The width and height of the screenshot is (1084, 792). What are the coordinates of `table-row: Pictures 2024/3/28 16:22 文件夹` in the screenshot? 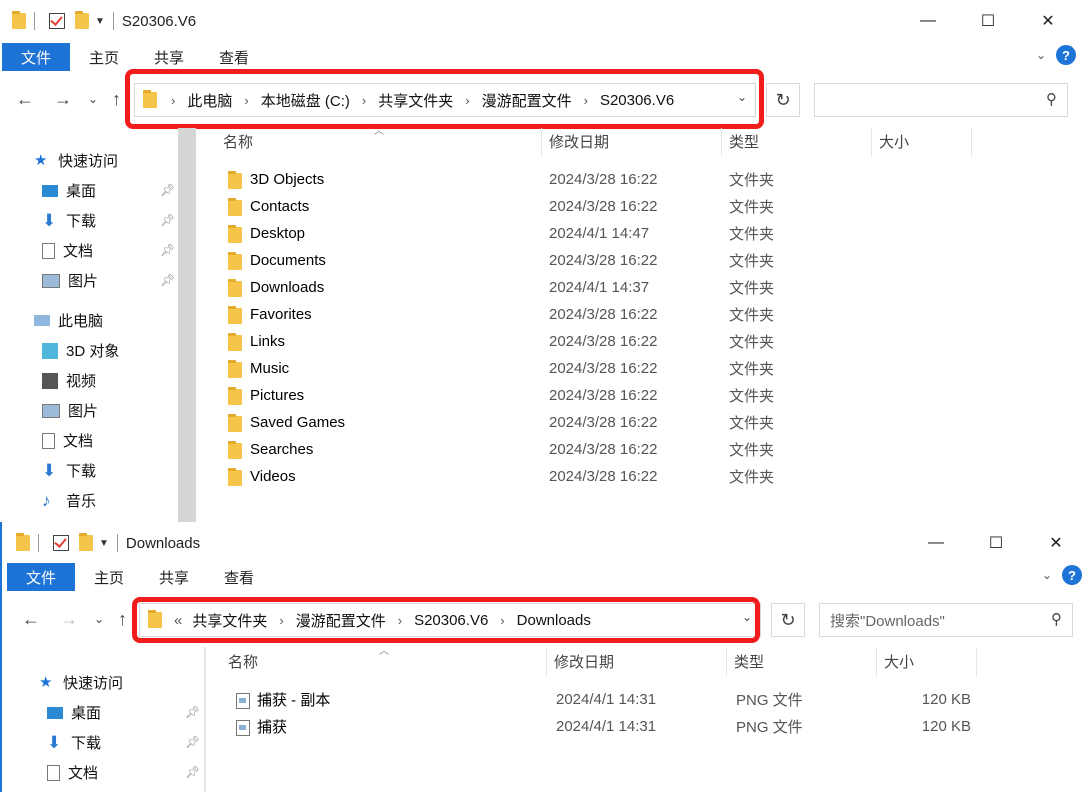 It's located at (604, 395).